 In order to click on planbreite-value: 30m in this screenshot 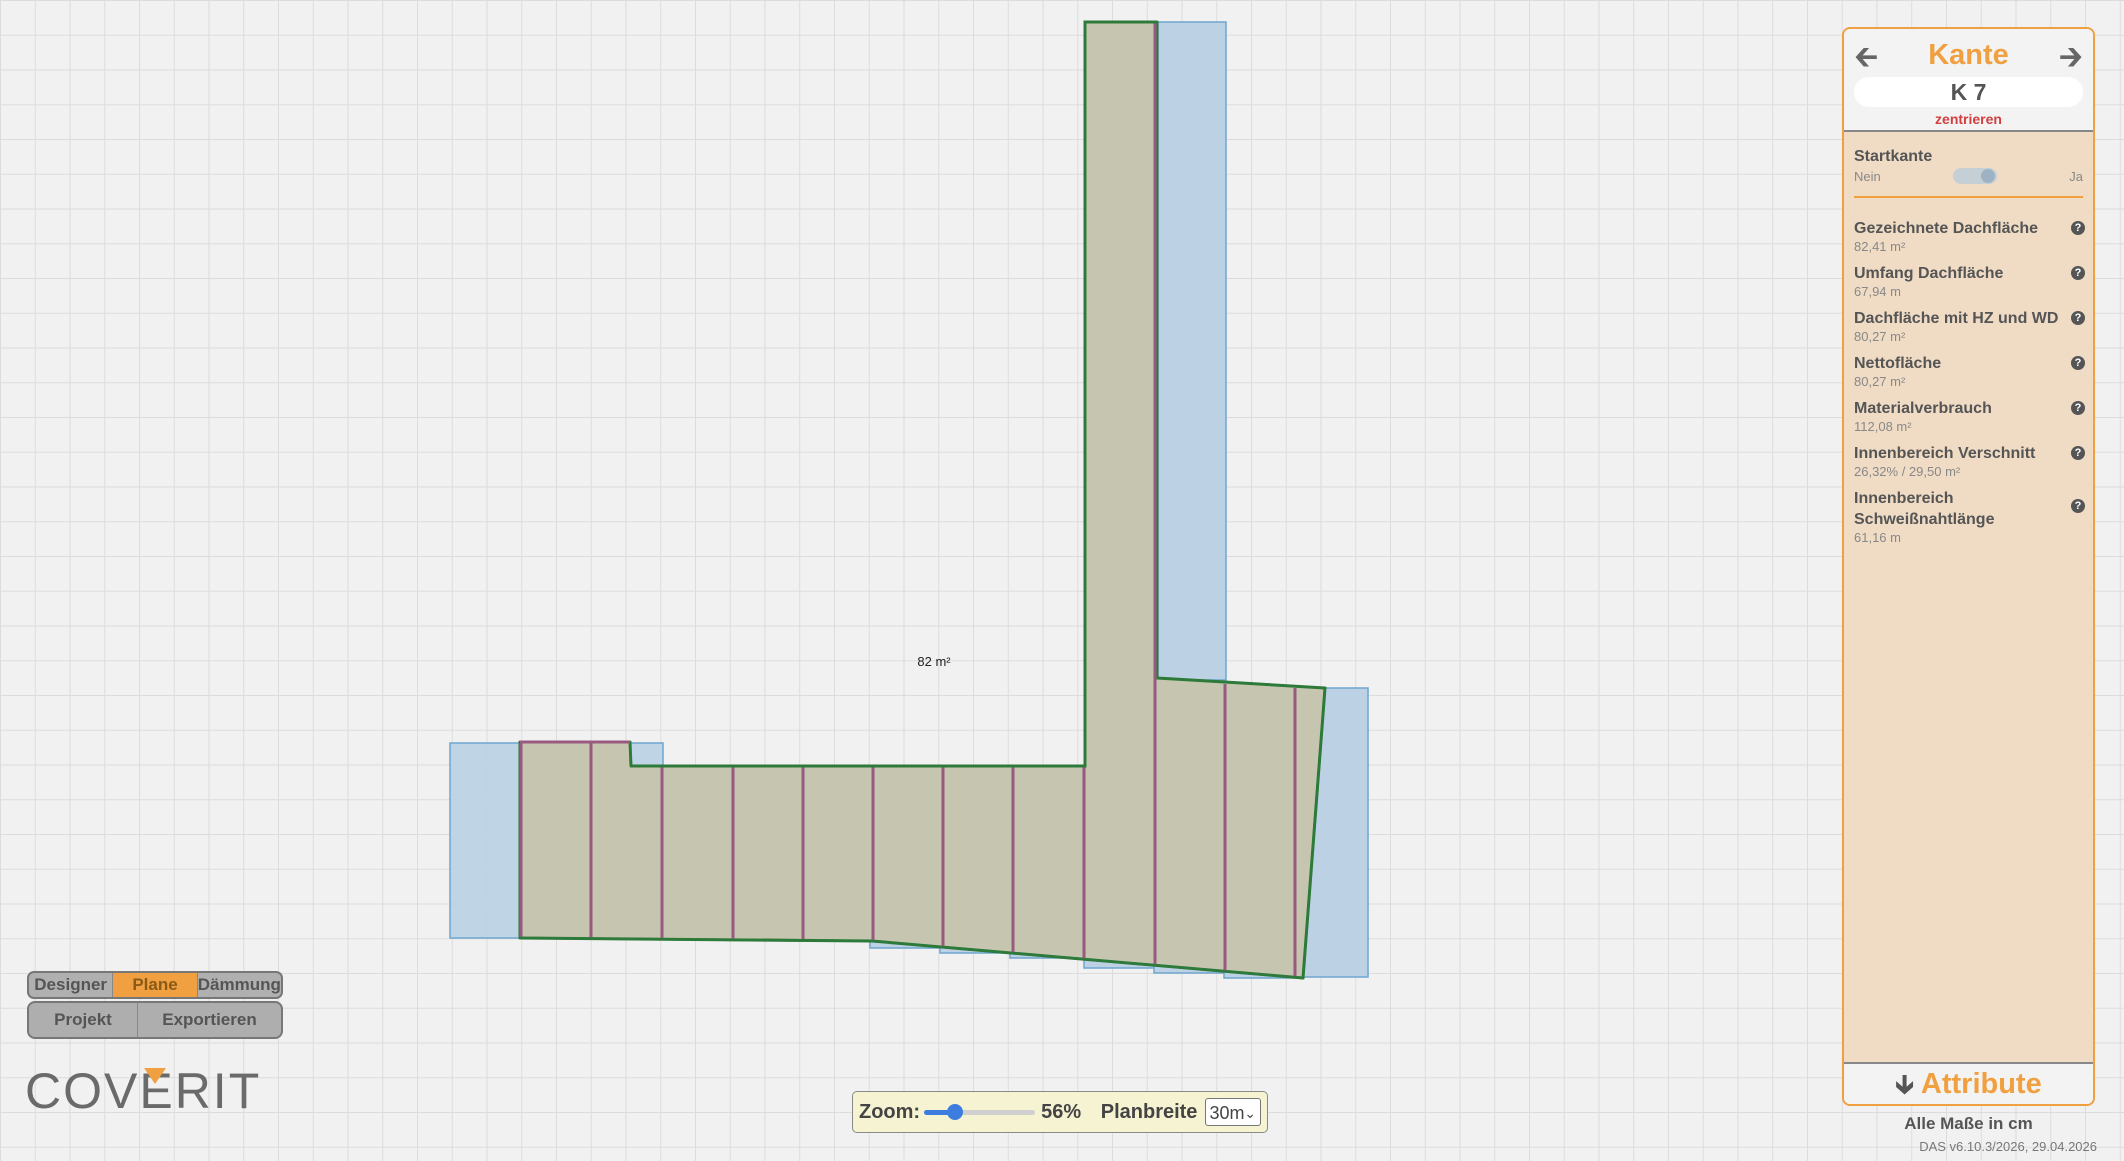, I will do `click(1227, 1113)`.